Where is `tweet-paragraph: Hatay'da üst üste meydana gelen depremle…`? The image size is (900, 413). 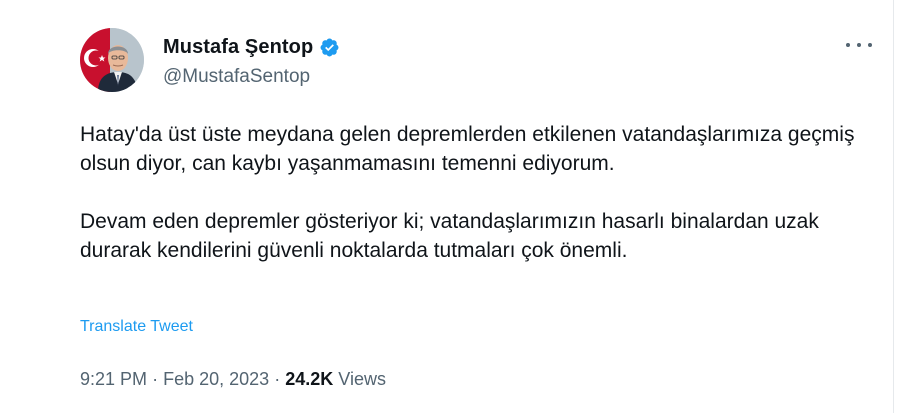 tweet-paragraph: Hatay'da üst üste meydana gelen depremle… is located at coordinates (467, 149).